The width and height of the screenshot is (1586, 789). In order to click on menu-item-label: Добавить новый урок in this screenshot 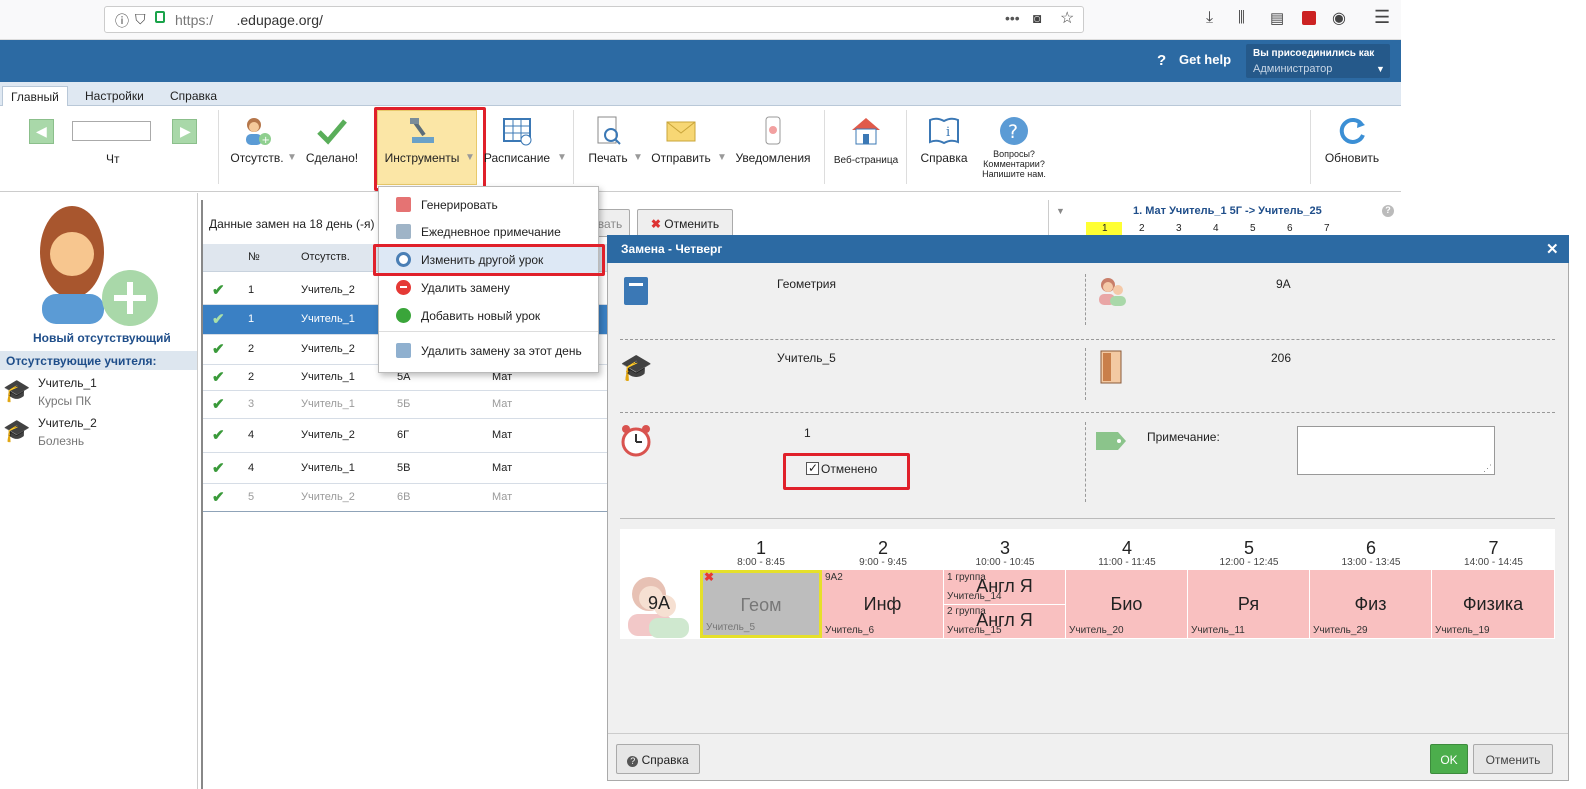, I will do `click(481, 316)`.